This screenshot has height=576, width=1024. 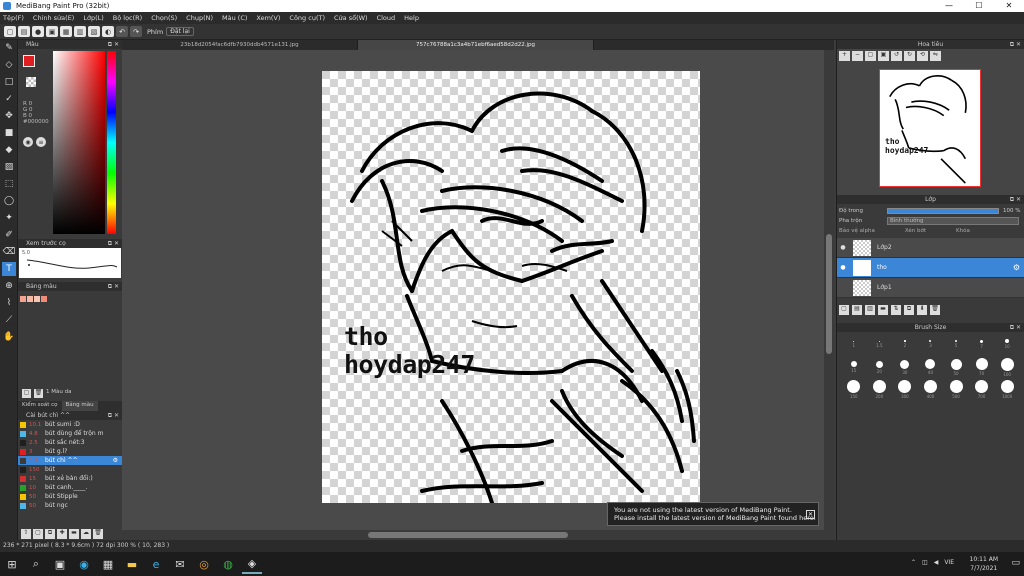 I want to click on brush-size-option: 20, so click(x=879, y=367).